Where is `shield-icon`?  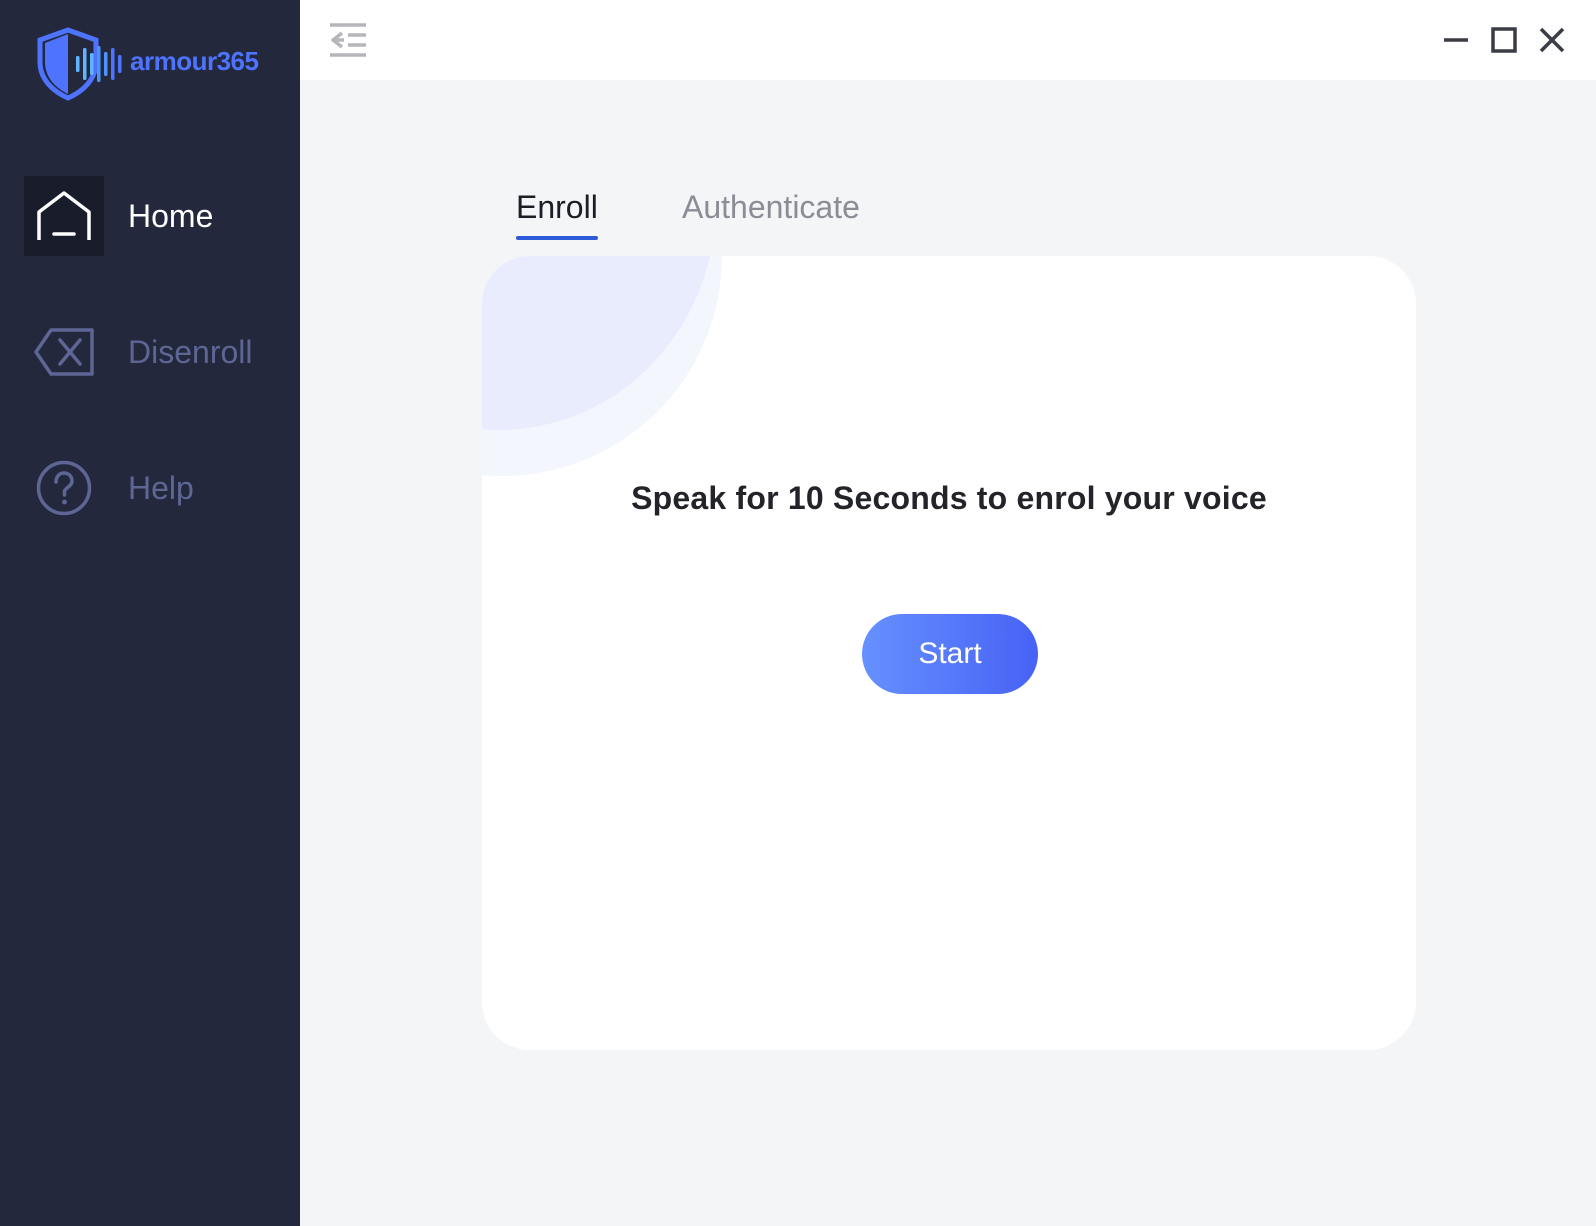
shield-icon is located at coordinates (79, 64).